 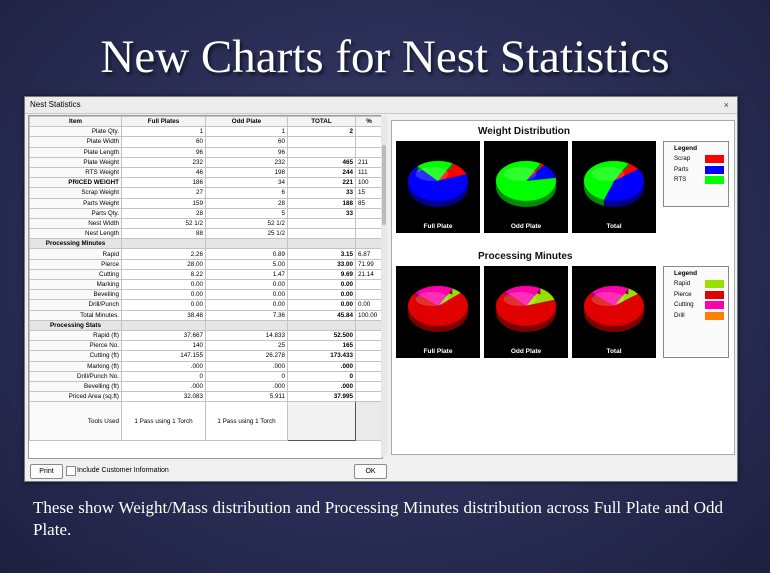 What do you see at coordinates (246, 335) in the screenshot?
I see `cell-odd-plate: 14.833` at bounding box center [246, 335].